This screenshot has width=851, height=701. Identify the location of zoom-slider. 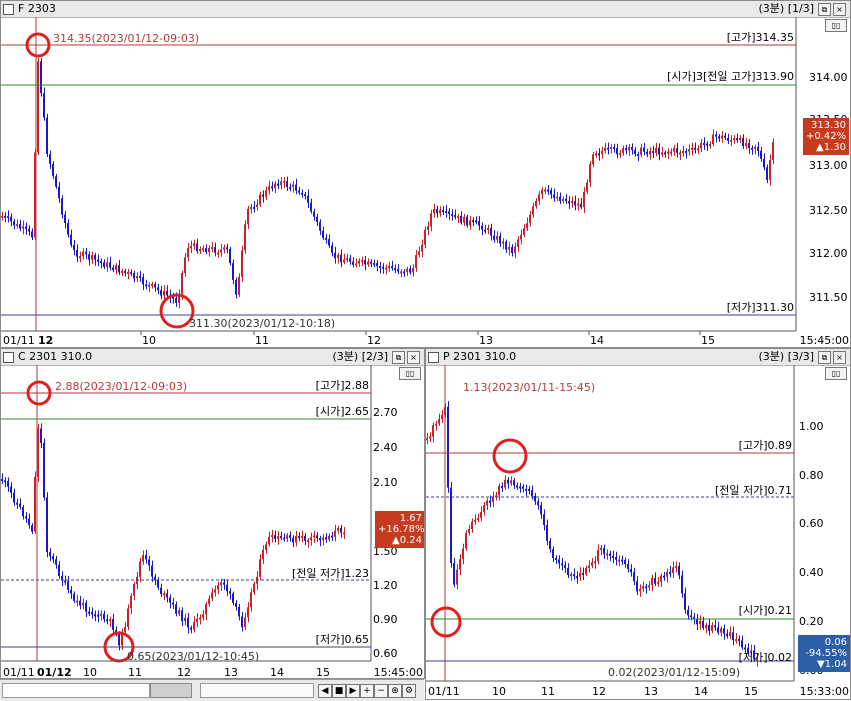
(257, 690).